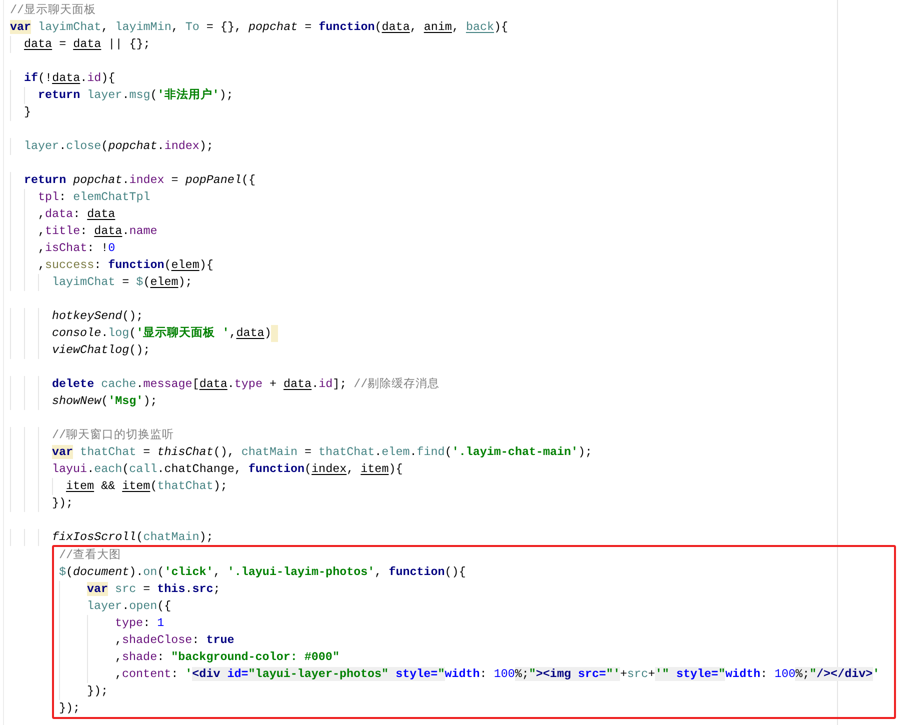  I want to click on code-line: //查看大图, so click(90, 555).